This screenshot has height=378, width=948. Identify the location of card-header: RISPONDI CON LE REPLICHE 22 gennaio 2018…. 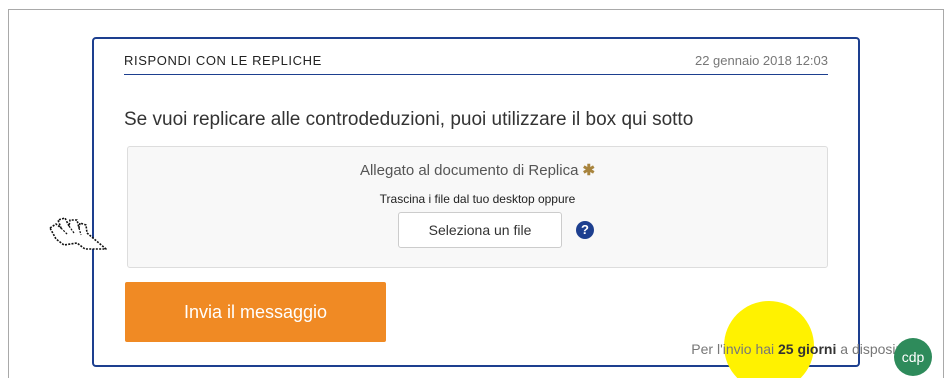
(476, 64).